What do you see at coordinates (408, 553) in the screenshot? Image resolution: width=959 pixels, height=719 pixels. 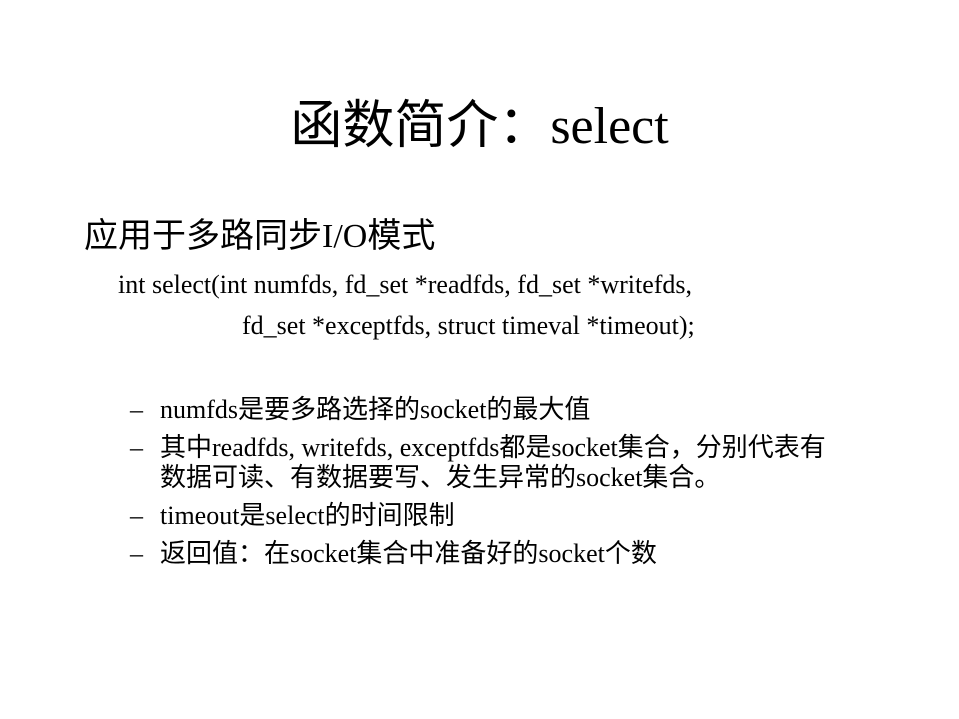 I see `sub-bullet-text: 返回值：在socket集合中准备好的socket个数` at bounding box center [408, 553].